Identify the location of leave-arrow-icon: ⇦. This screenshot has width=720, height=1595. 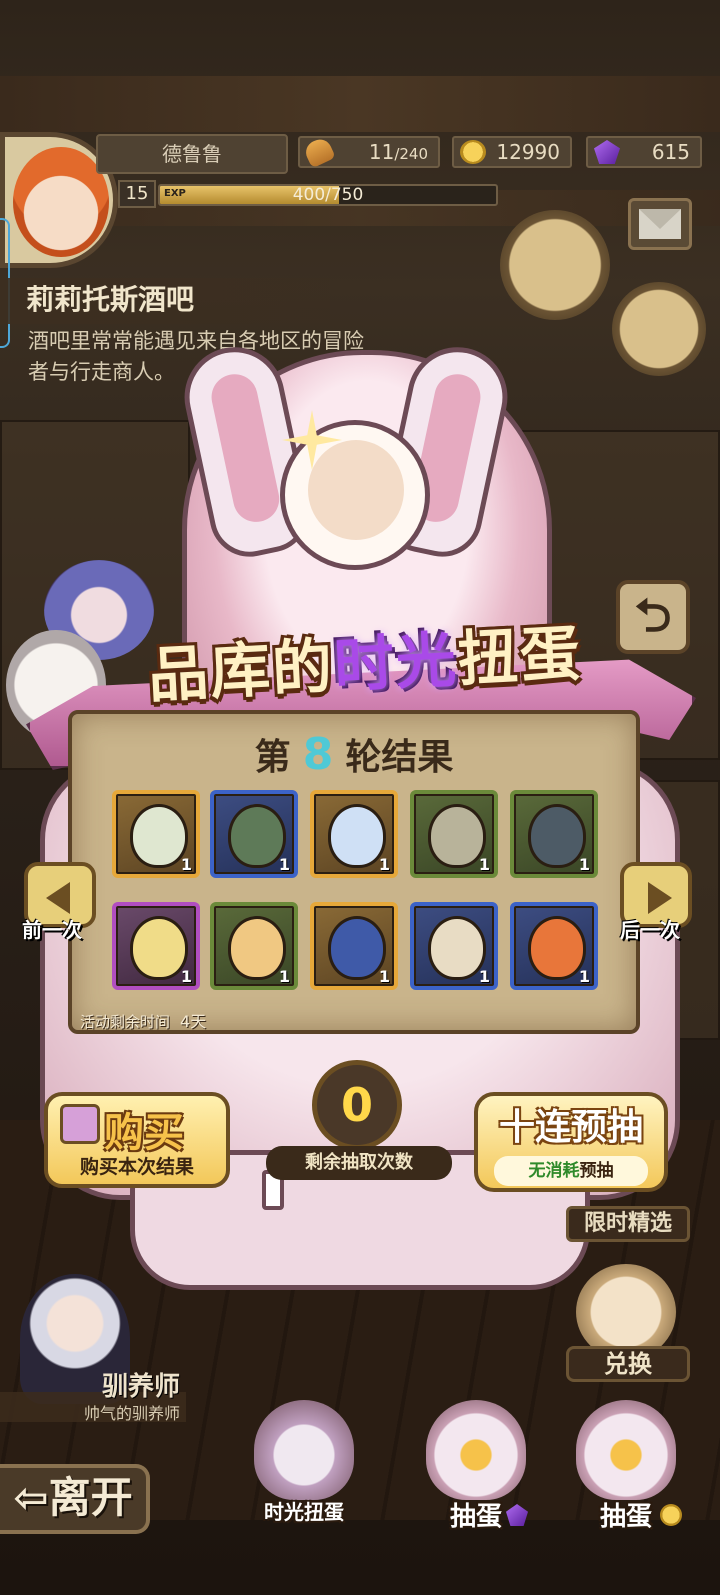
(31, 1497).